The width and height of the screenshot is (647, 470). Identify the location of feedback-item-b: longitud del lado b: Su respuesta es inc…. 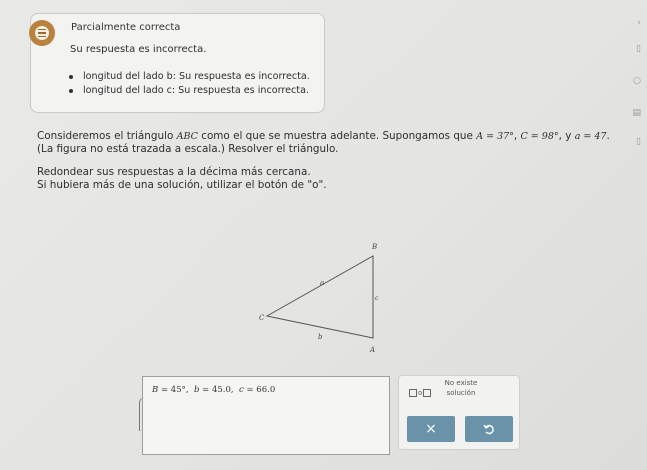
(189, 76).